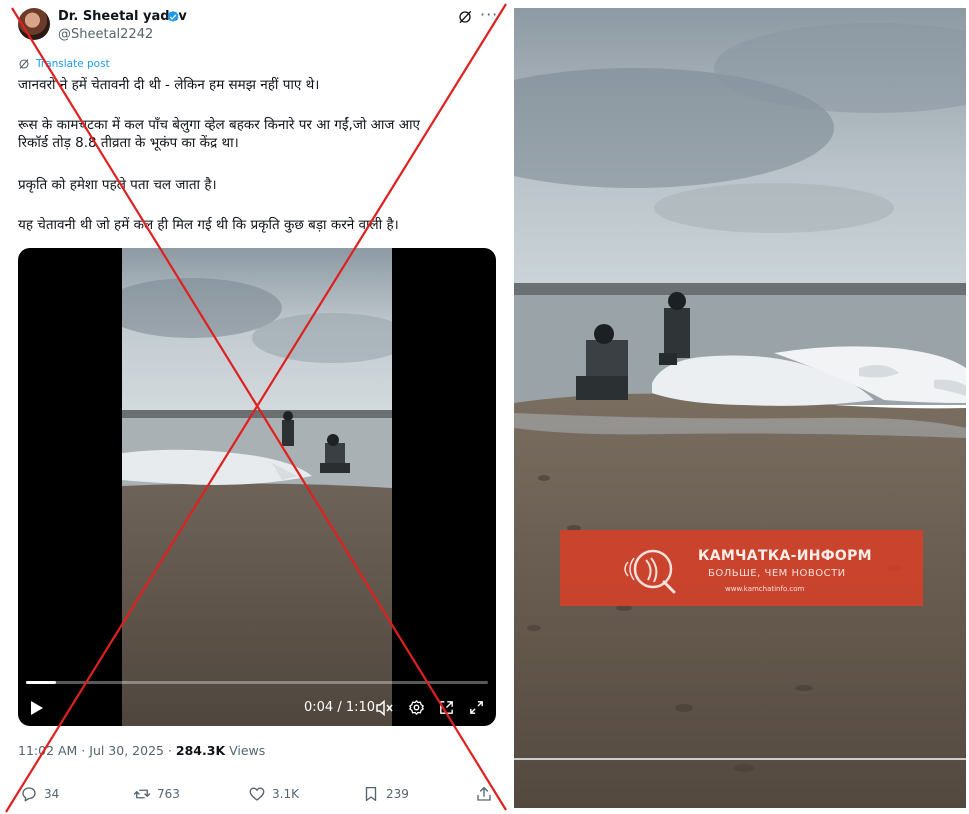 The width and height of the screenshot is (969, 814). What do you see at coordinates (117, 185) in the screenshot?
I see `tweet-text-line: प्रकृति को हमेशा पहले पता चल जाता है।` at bounding box center [117, 185].